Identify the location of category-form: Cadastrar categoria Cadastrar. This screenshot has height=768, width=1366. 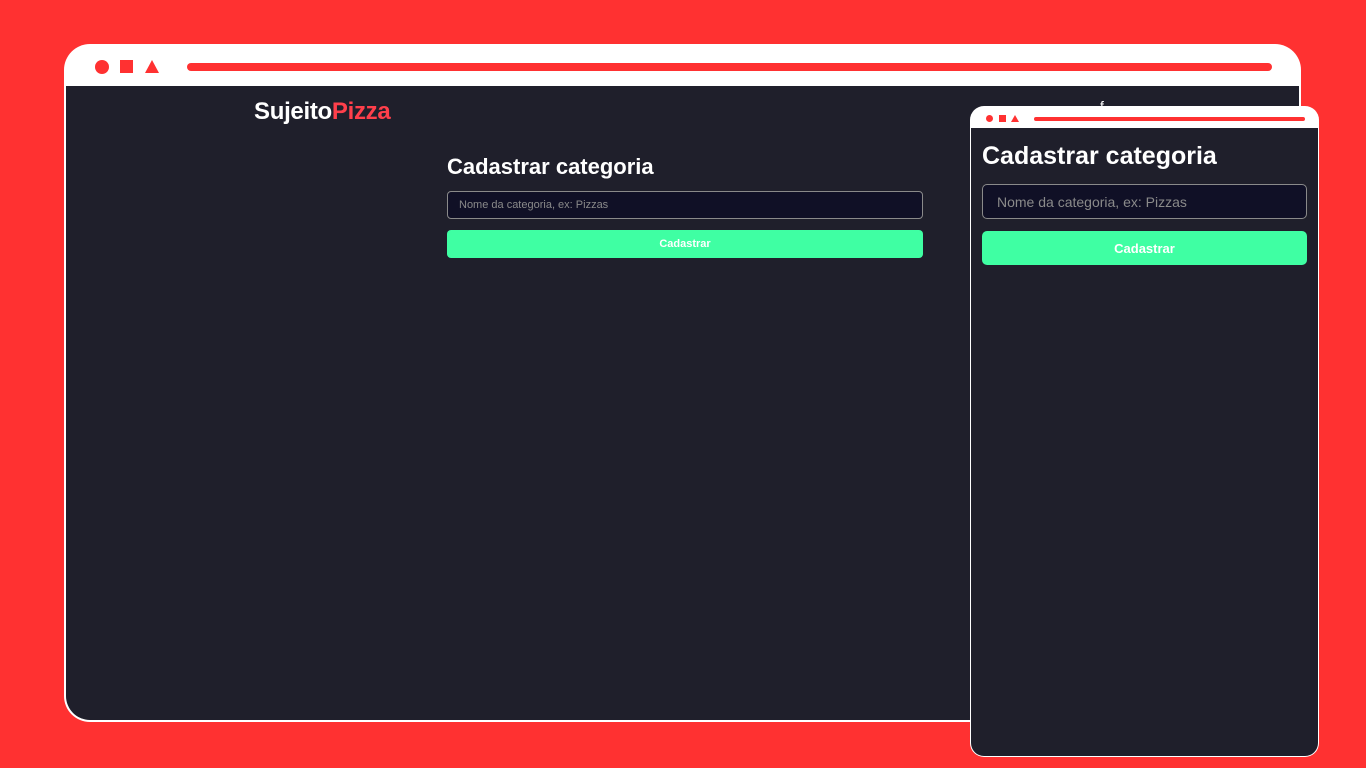
(685, 206).